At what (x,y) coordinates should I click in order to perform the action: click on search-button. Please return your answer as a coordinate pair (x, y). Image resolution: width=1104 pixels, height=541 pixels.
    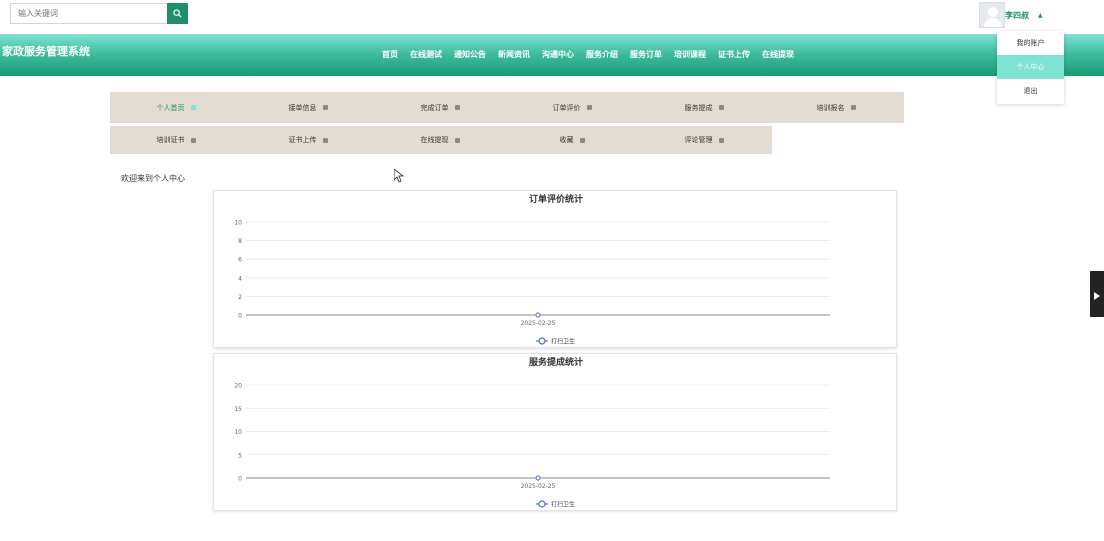
    Looking at the image, I should click on (177, 13).